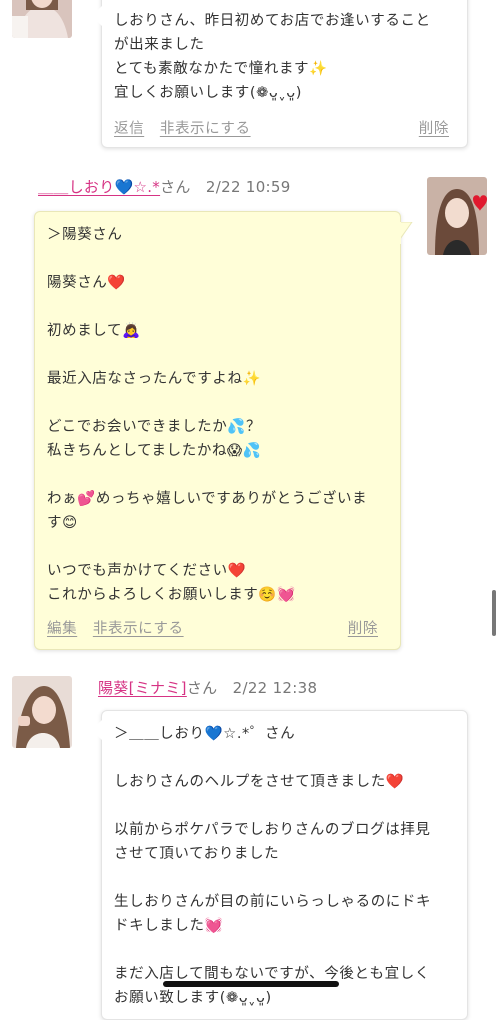 This screenshot has width=499, height=1020. I want to click on comment-text-line: これからよろしくお願いします☺️💓, so click(171, 595).